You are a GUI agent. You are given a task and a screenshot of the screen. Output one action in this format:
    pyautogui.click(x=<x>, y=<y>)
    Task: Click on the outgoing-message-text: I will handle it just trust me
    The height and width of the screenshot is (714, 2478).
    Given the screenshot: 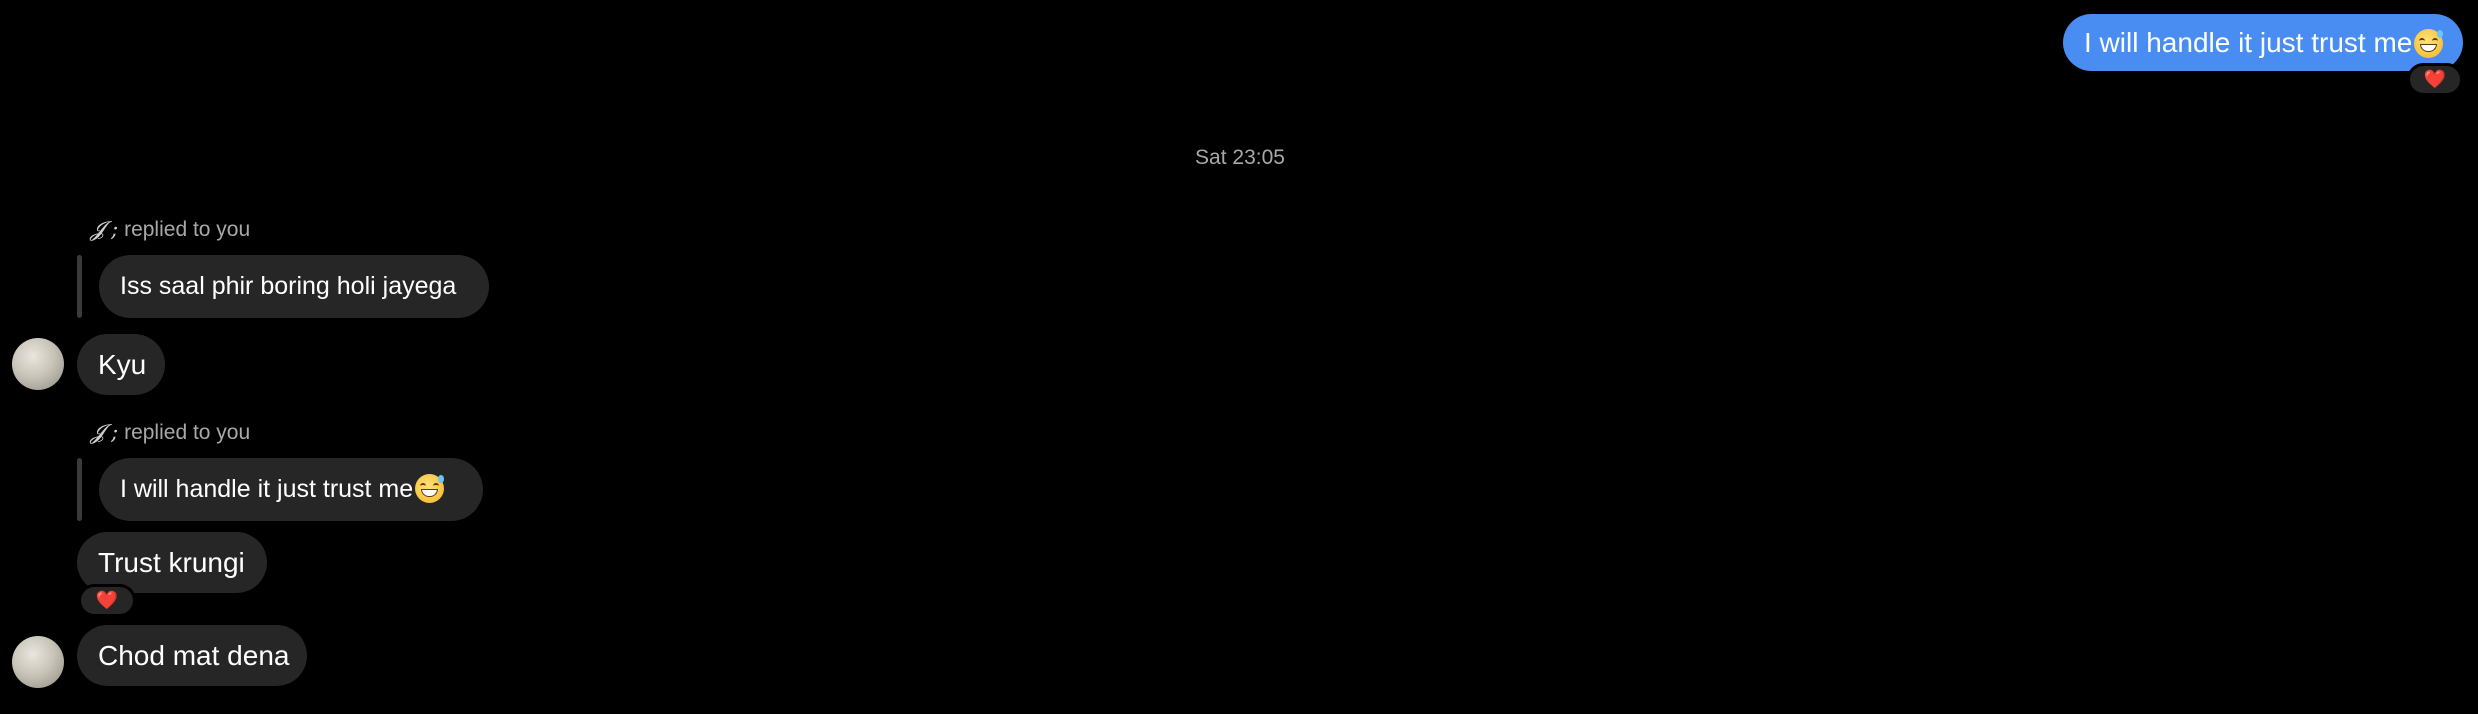 What is the action you would take?
    pyautogui.click(x=2248, y=42)
    